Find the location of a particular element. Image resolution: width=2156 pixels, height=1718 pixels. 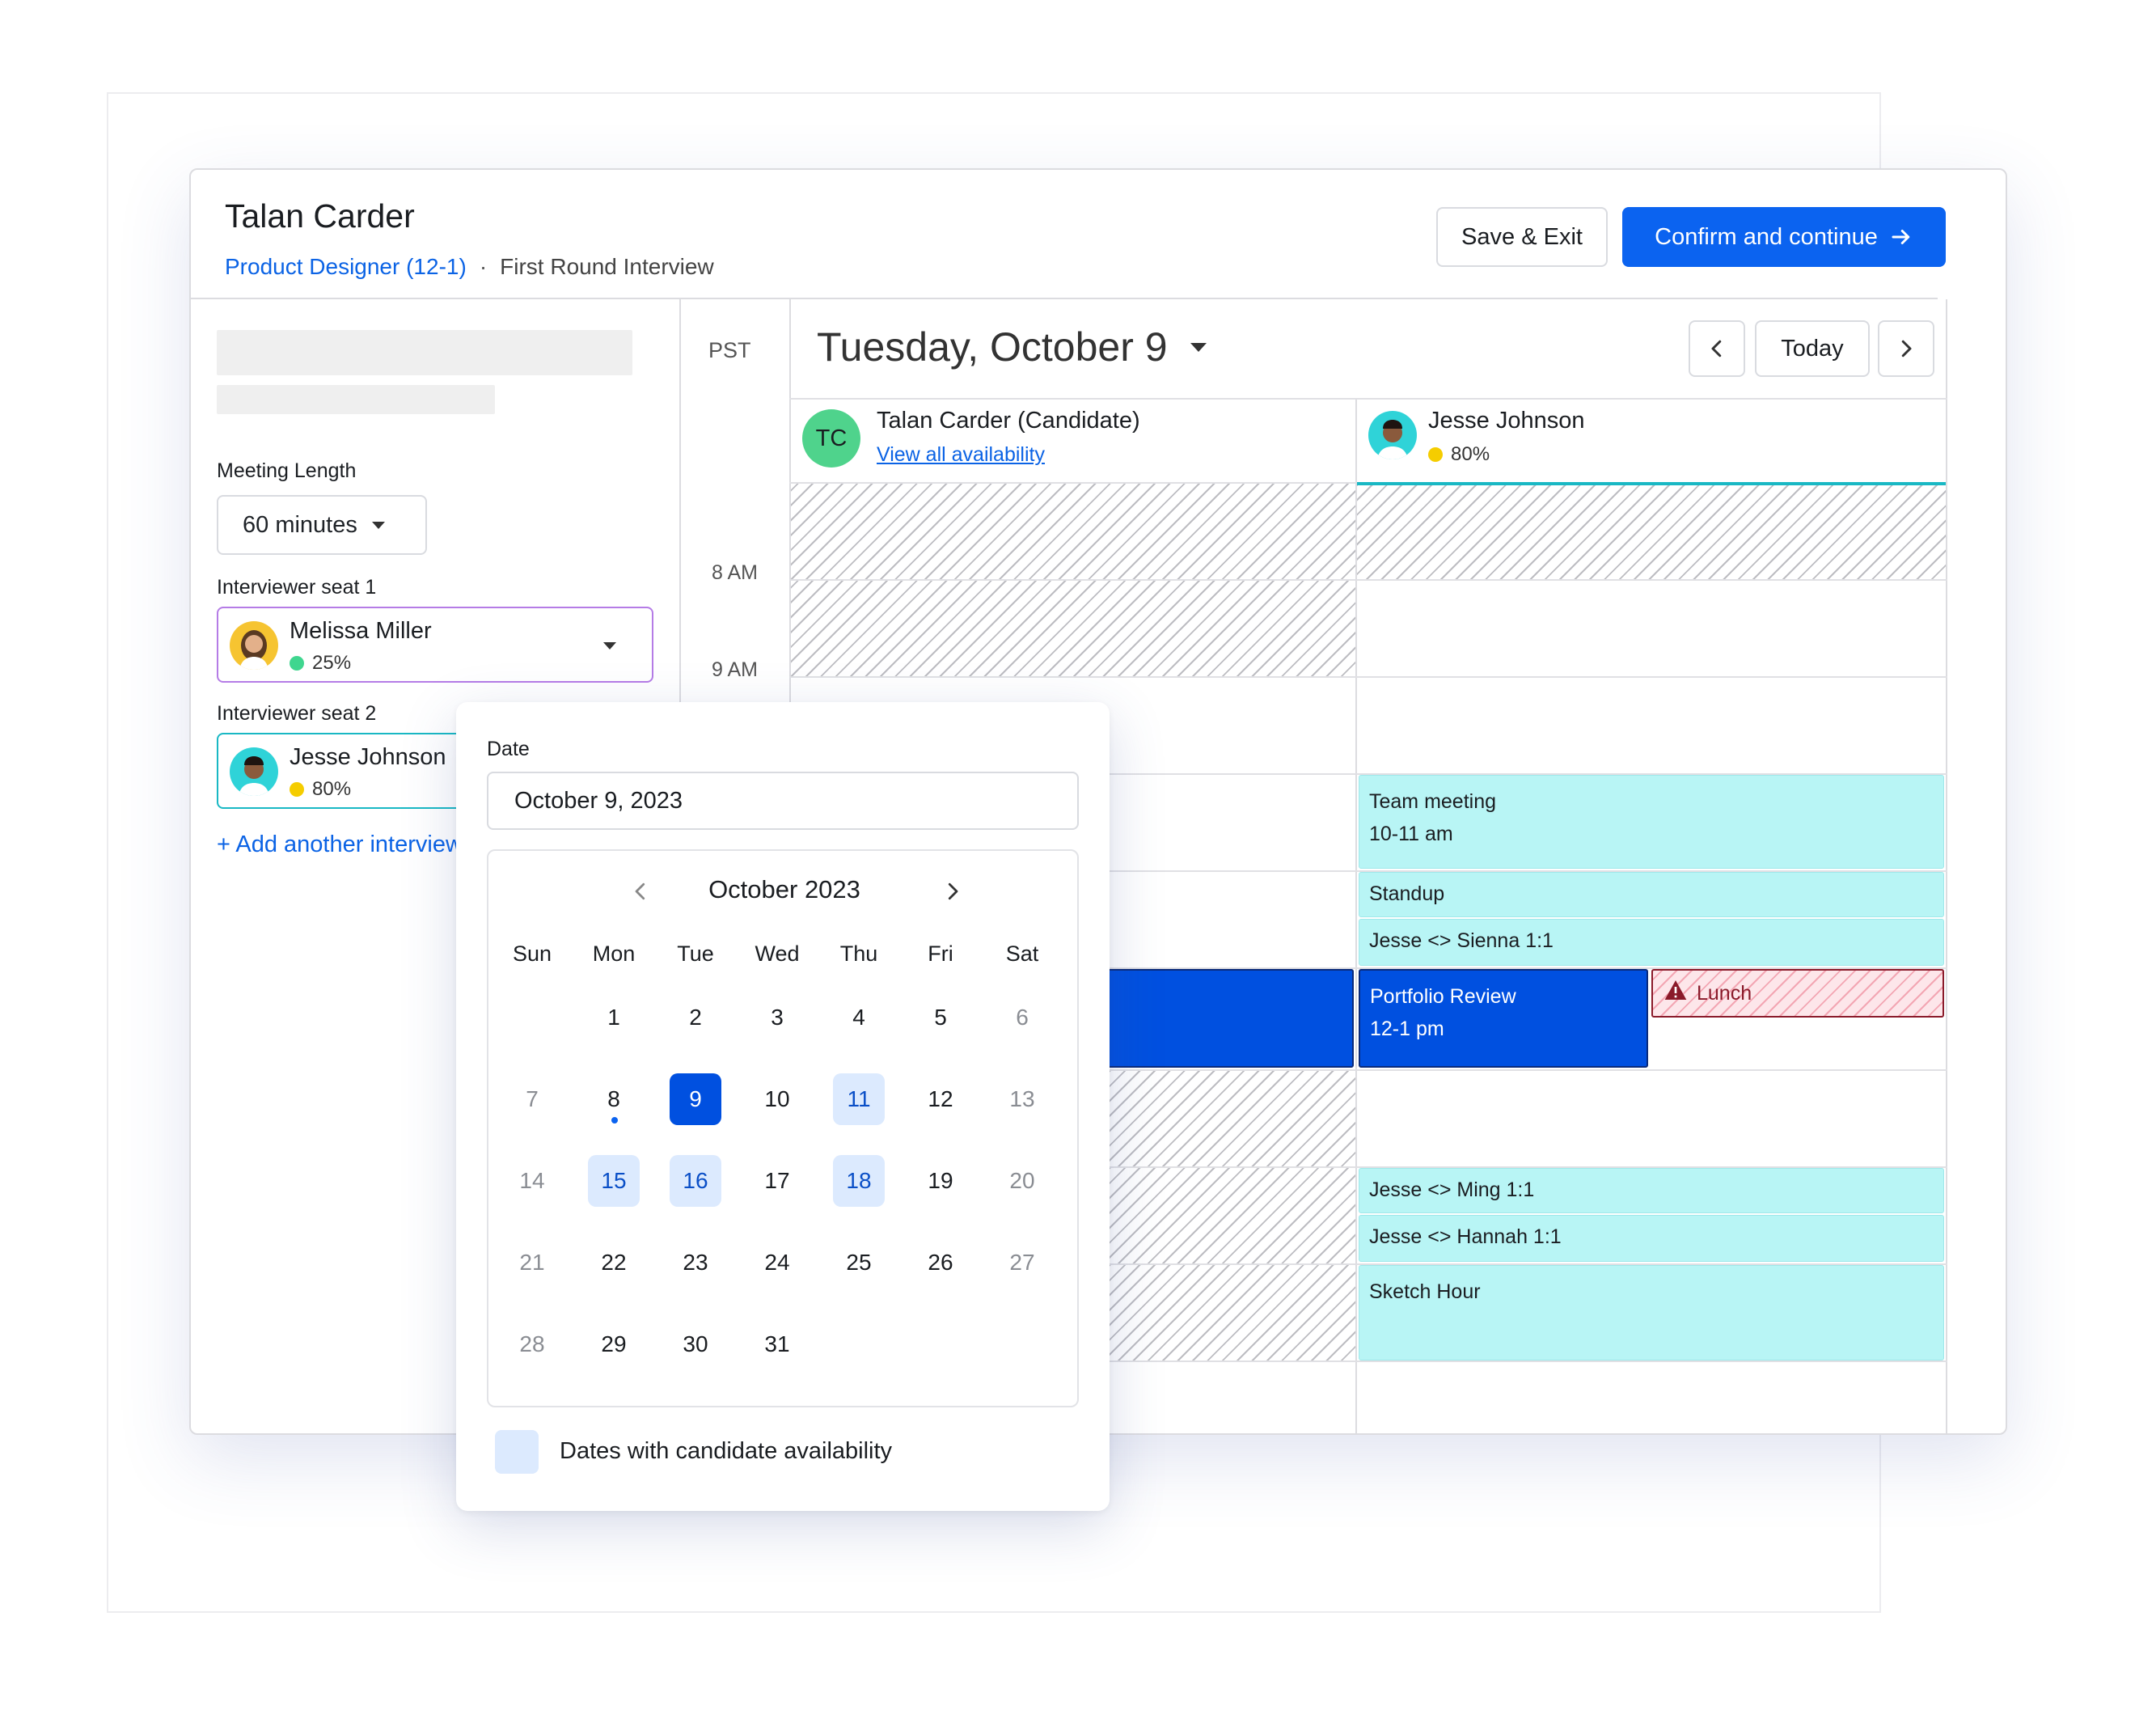

confirm-continue-button: Confirm and continue is located at coordinates (1784, 237).